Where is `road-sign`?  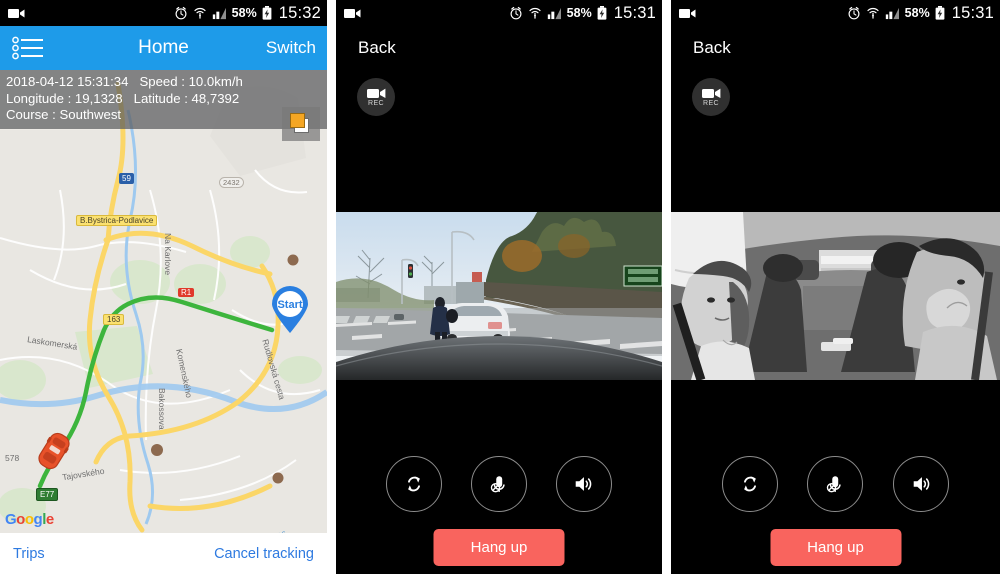 road-sign is located at coordinates (642, 276).